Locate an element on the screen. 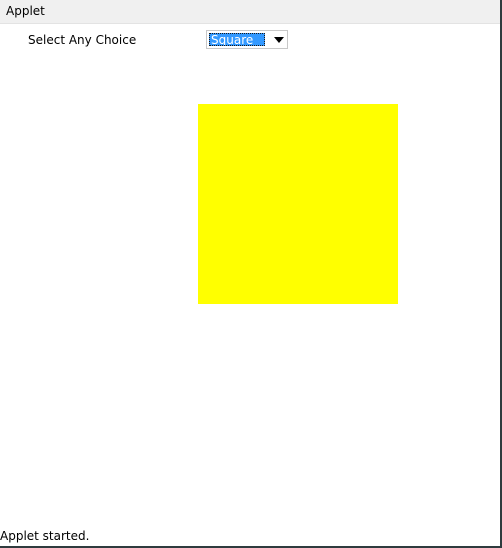  dropdown-selected-value: Square is located at coordinates (237, 39).